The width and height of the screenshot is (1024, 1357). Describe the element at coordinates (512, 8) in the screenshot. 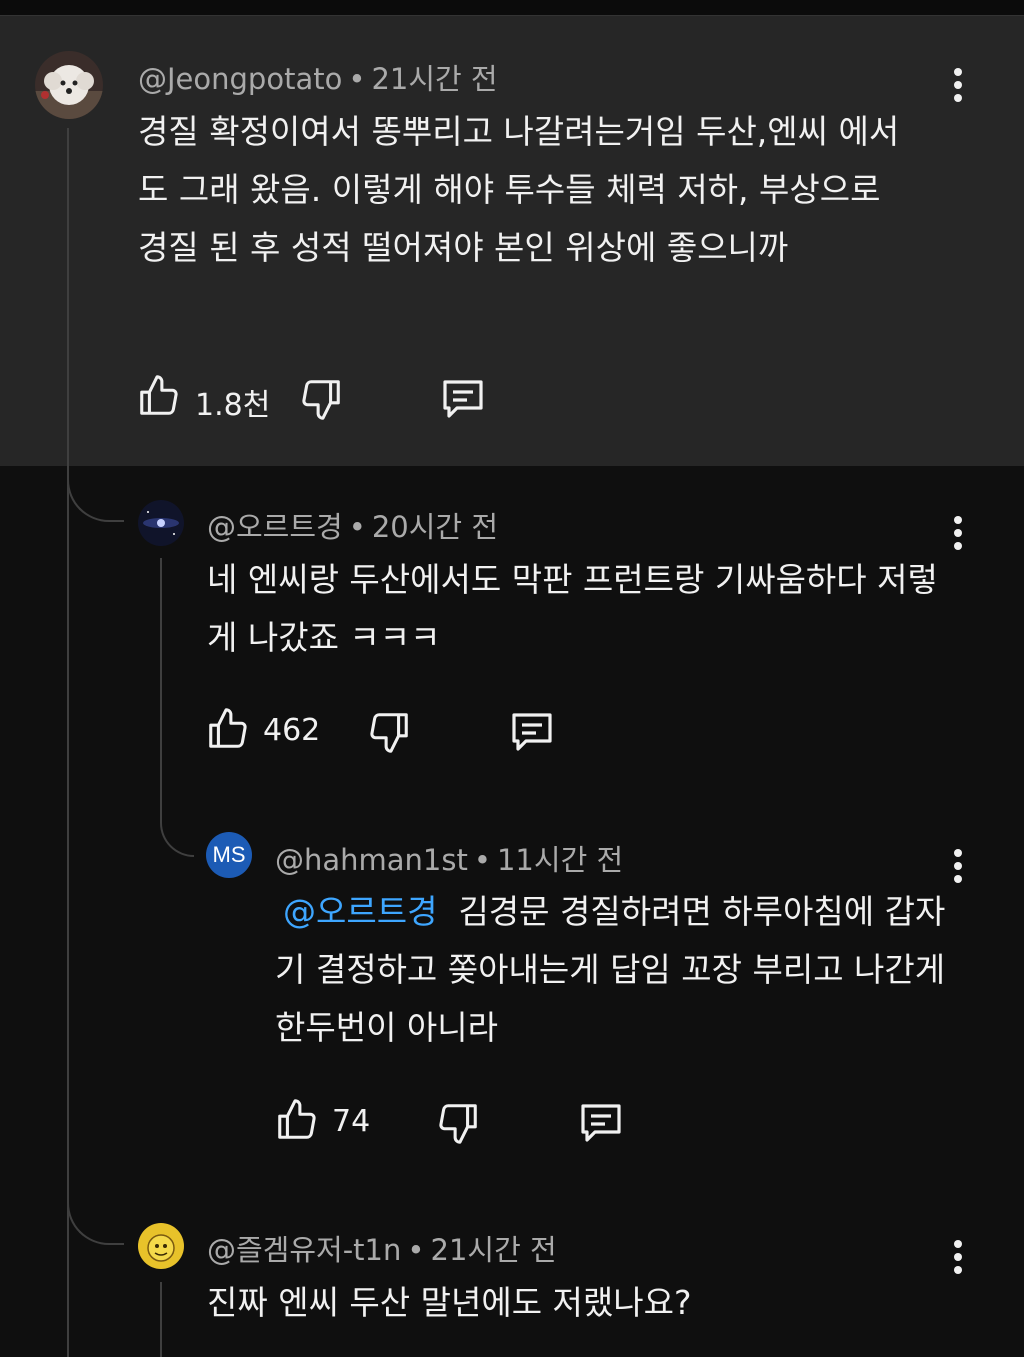

I see `top-divider` at that location.